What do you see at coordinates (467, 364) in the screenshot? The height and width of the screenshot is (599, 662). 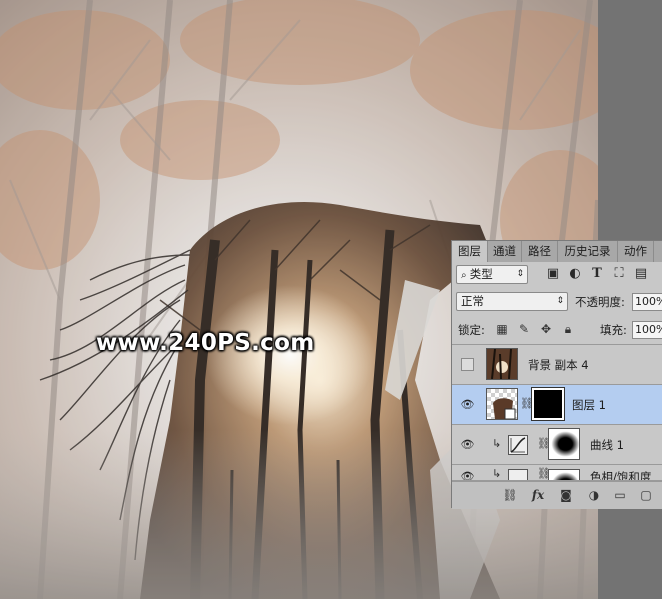 I see `visibility-toggle-off` at bounding box center [467, 364].